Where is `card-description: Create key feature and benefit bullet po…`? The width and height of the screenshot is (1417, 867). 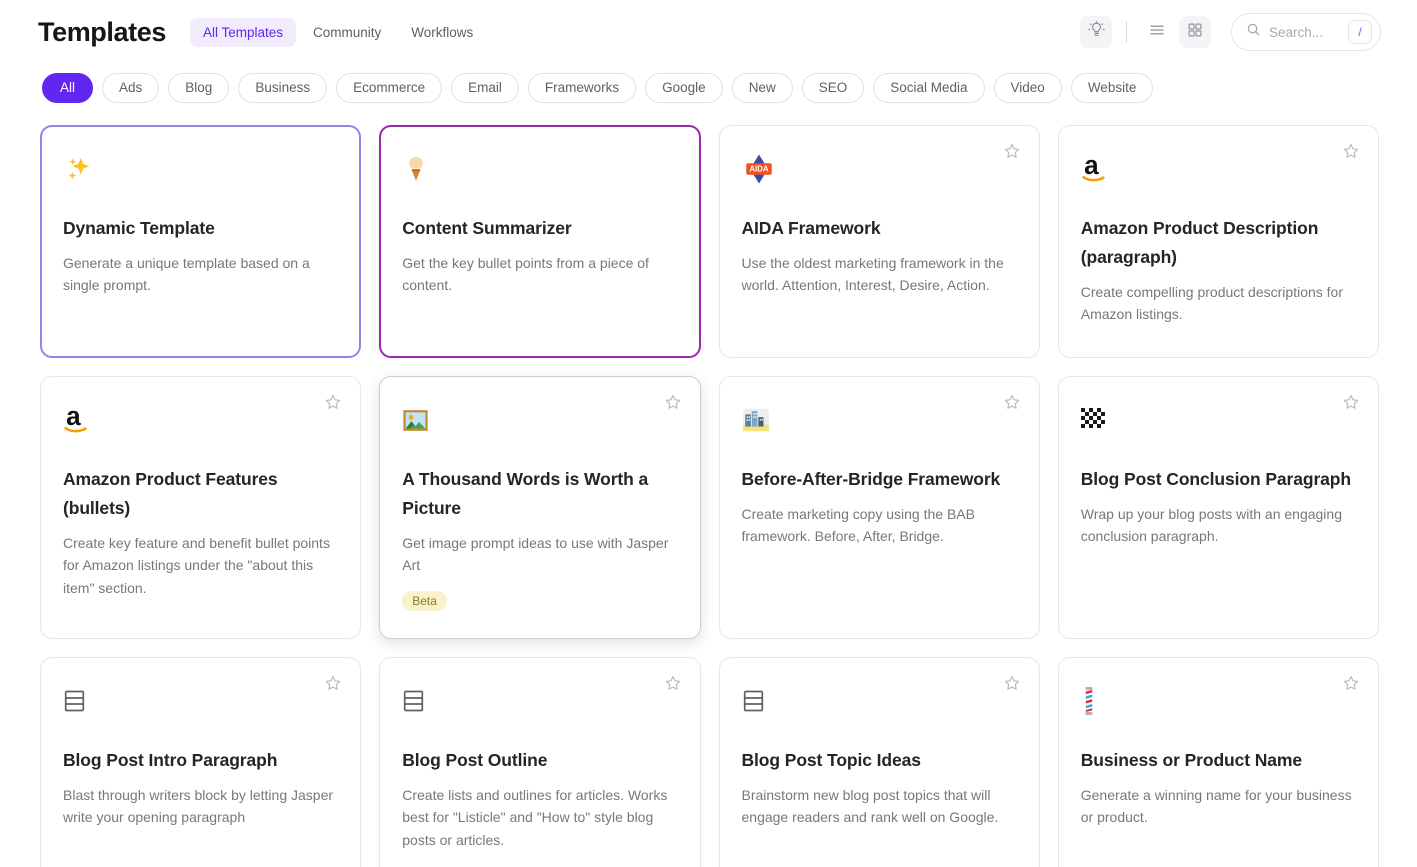 card-description: Create key feature and benefit bullet po… is located at coordinates (196, 565).